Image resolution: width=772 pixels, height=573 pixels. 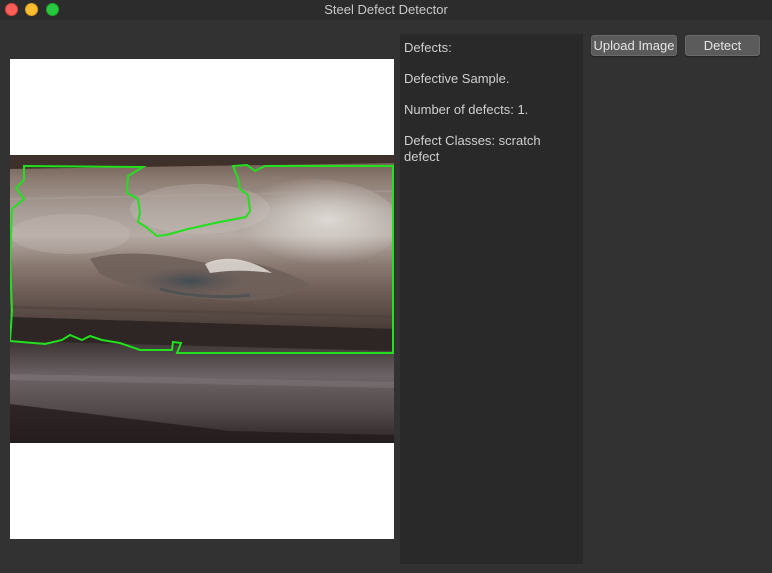 I want to click on title-bar: Steel Defect Detector, so click(x=386, y=10).